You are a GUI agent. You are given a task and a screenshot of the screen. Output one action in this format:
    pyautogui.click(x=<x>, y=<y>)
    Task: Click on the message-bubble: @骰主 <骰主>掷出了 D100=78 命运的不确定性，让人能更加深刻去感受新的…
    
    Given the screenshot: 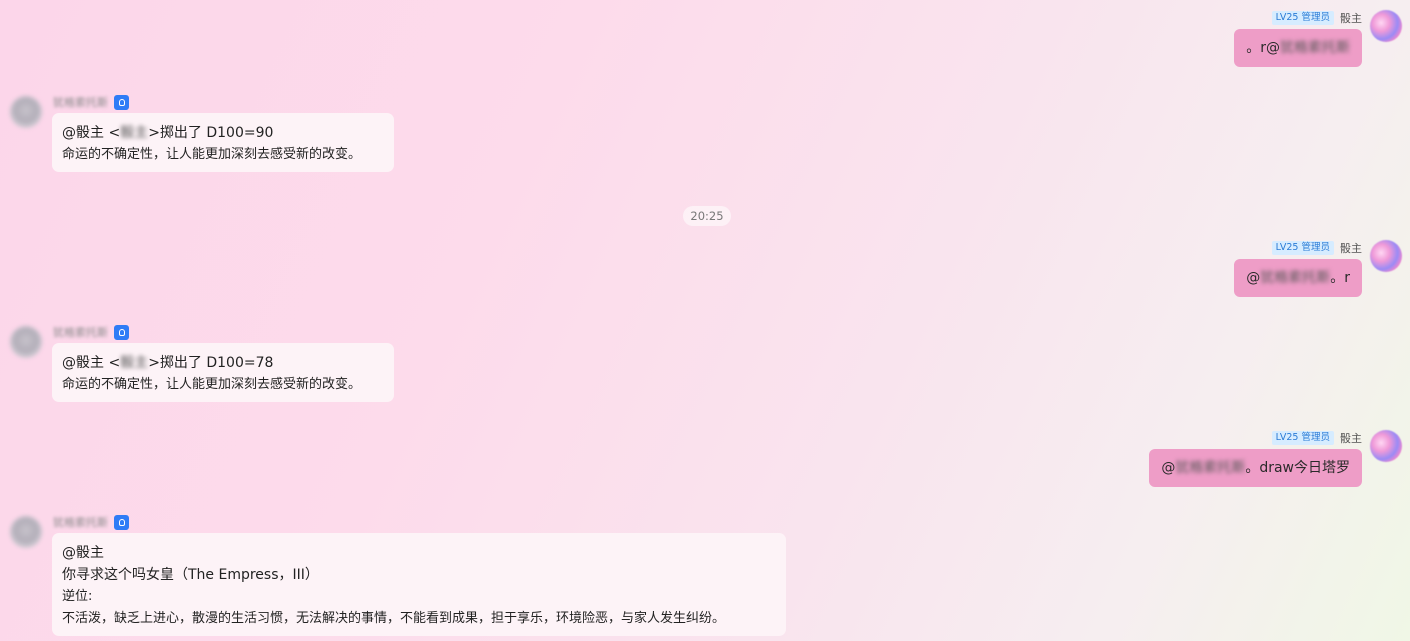 What is the action you would take?
    pyautogui.click(x=223, y=372)
    